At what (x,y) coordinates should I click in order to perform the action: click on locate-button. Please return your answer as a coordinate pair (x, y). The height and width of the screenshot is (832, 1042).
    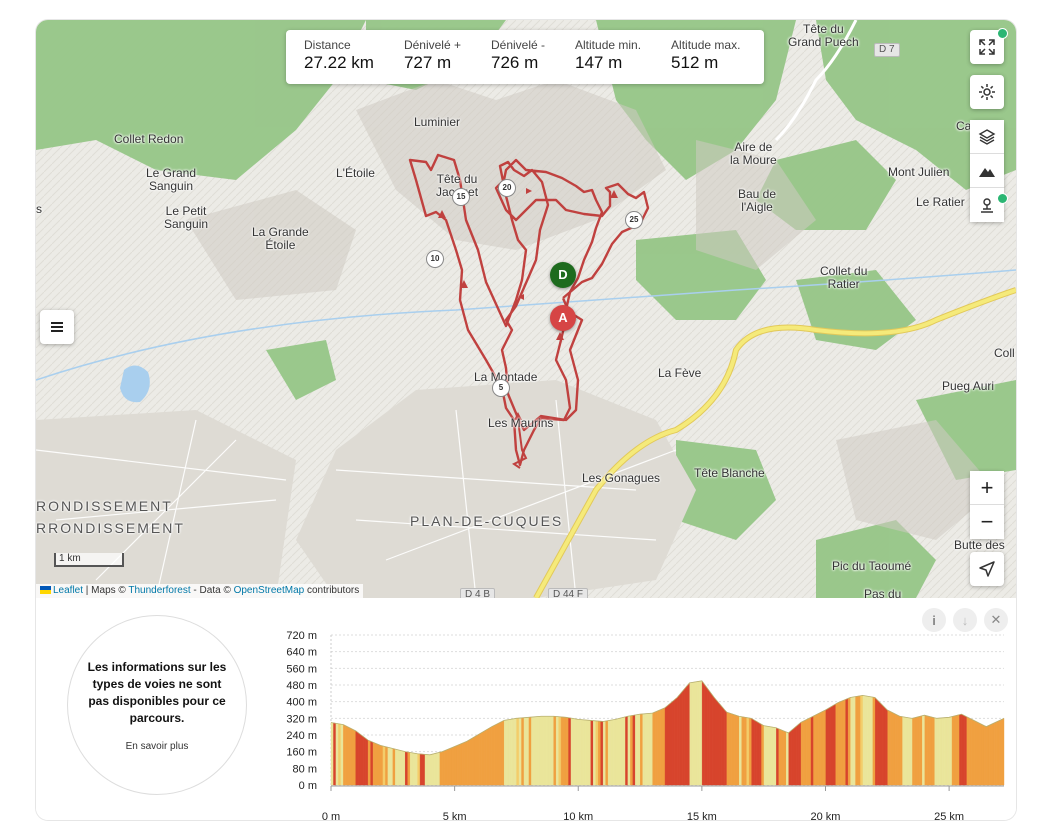
    Looking at the image, I should click on (987, 569).